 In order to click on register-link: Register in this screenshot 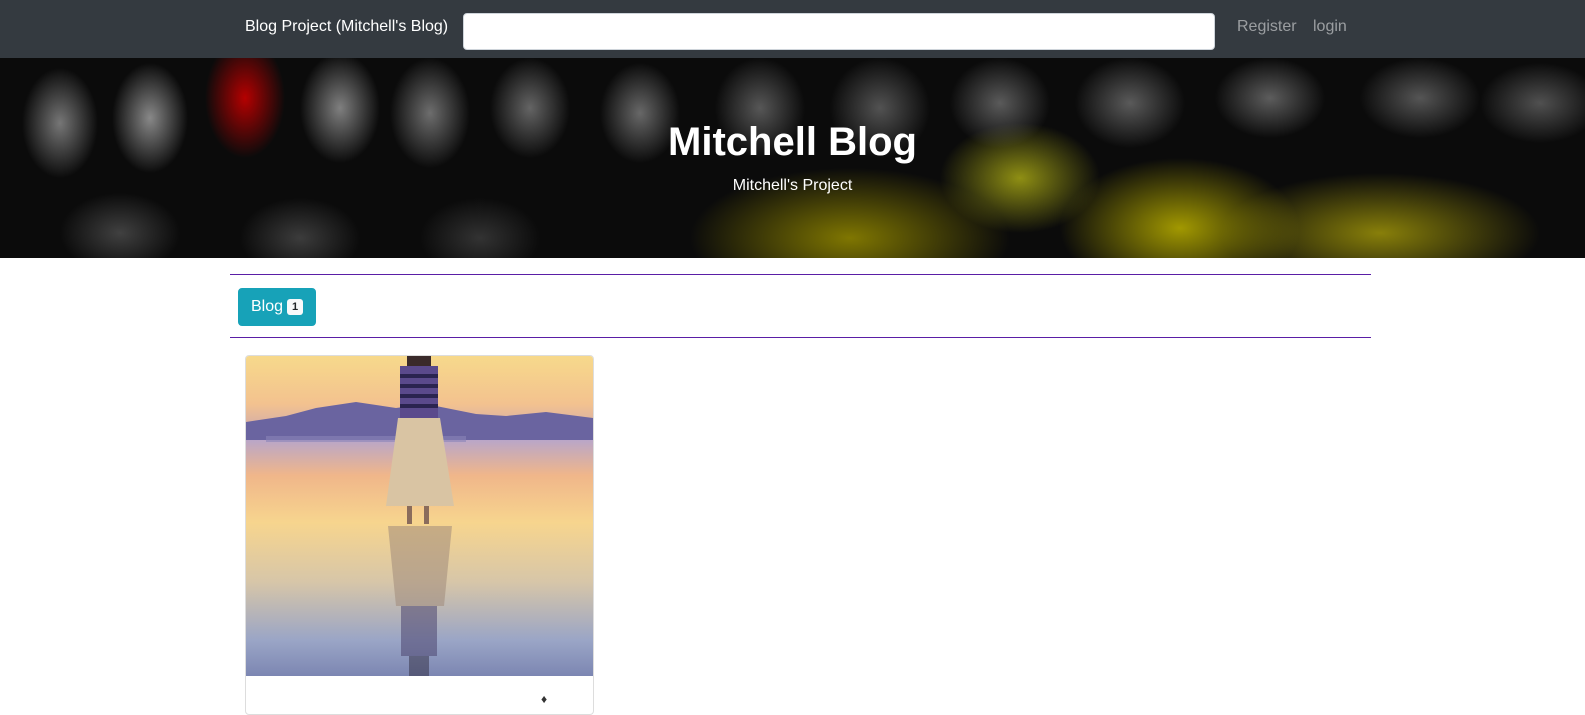, I will do `click(1267, 27)`.